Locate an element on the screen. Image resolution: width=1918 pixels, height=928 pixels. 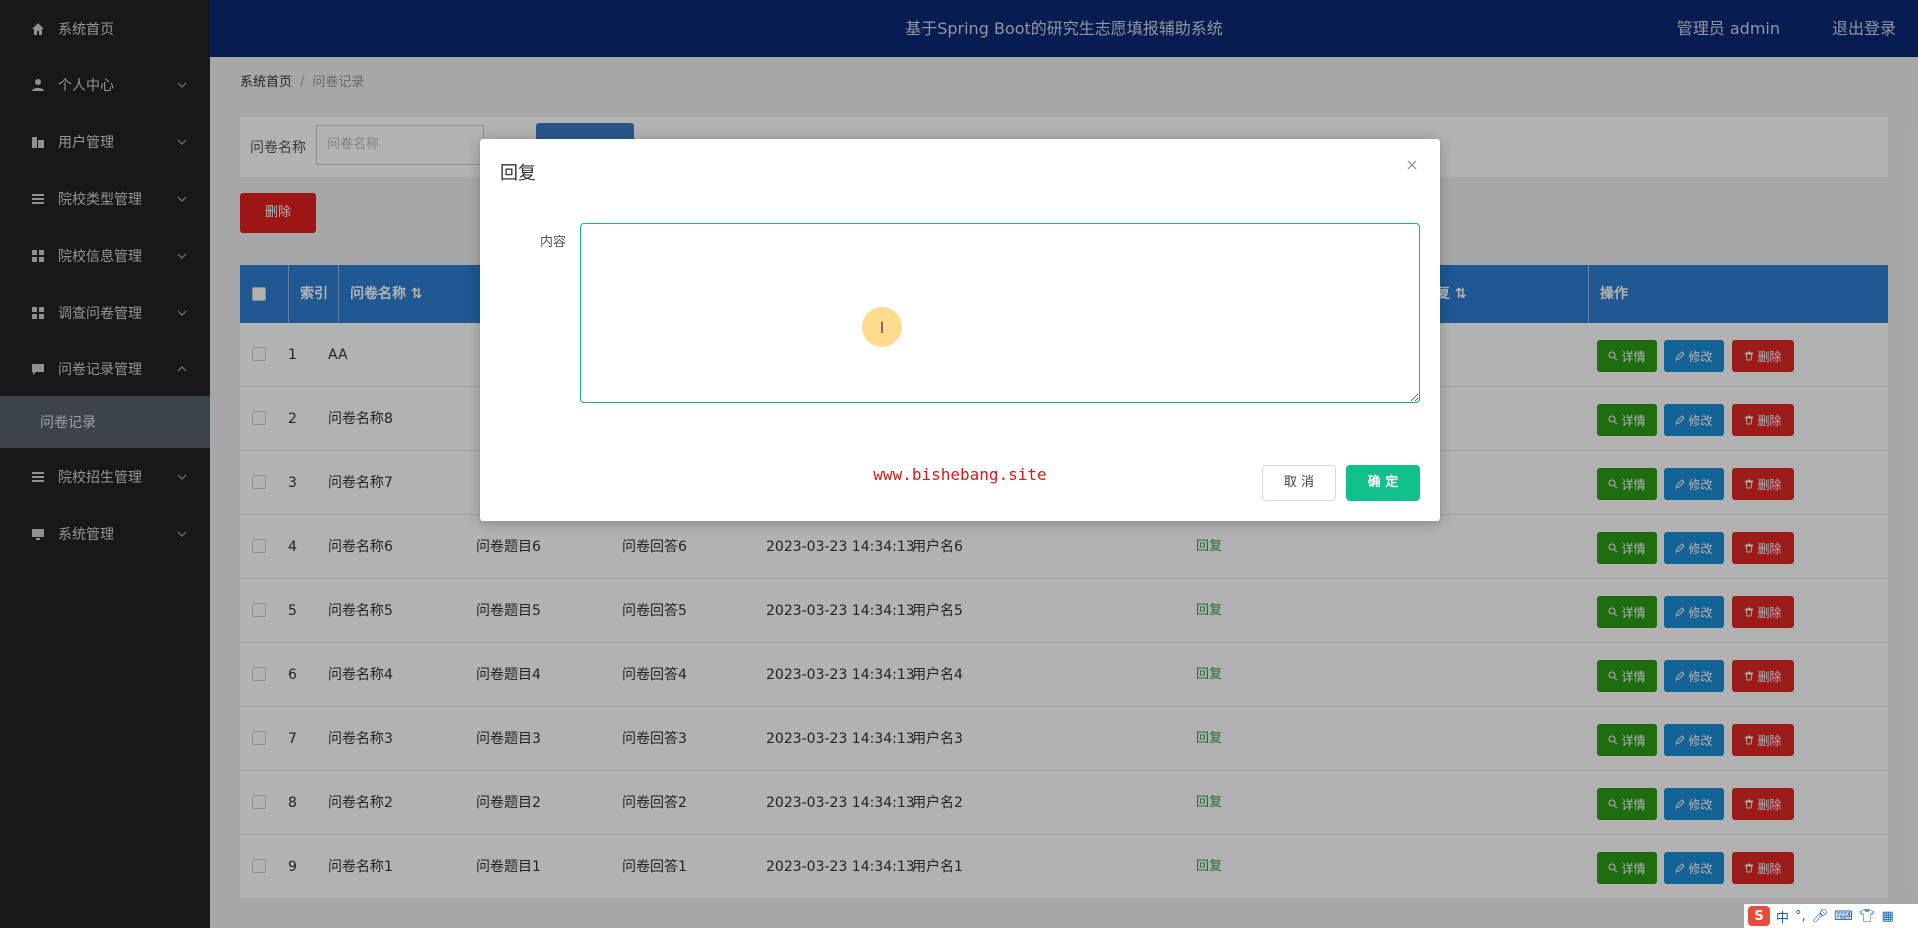
content-textarea is located at coordinates (1000, 313).